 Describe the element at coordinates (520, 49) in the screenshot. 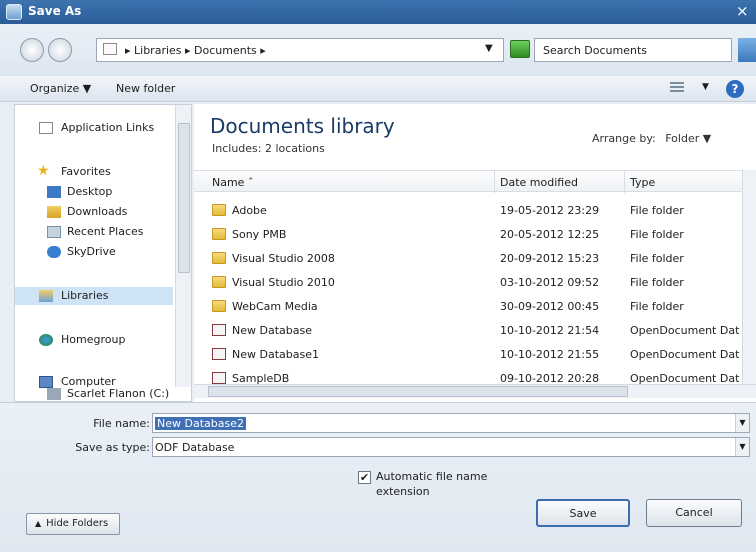

I see `refresh-button` at that location.